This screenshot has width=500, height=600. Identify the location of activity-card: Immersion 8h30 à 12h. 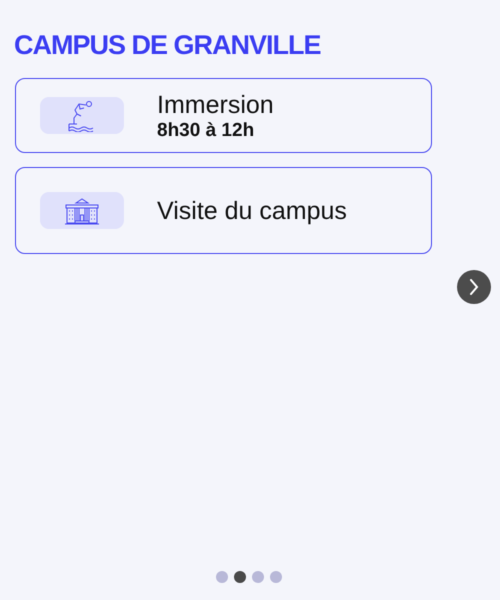
(223, 115).